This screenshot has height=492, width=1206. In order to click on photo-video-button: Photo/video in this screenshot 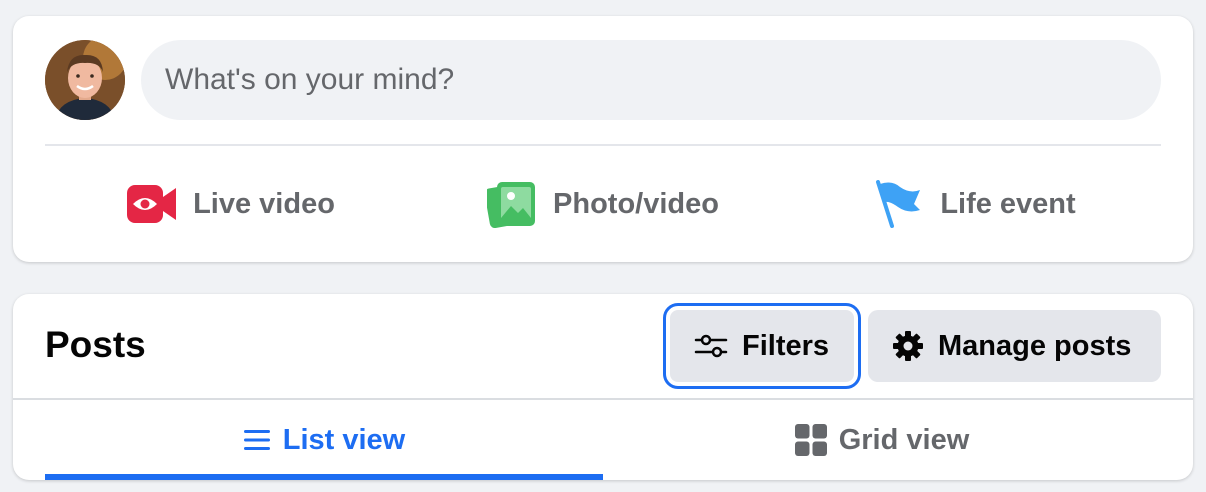, I will do `click(603, 204)`.